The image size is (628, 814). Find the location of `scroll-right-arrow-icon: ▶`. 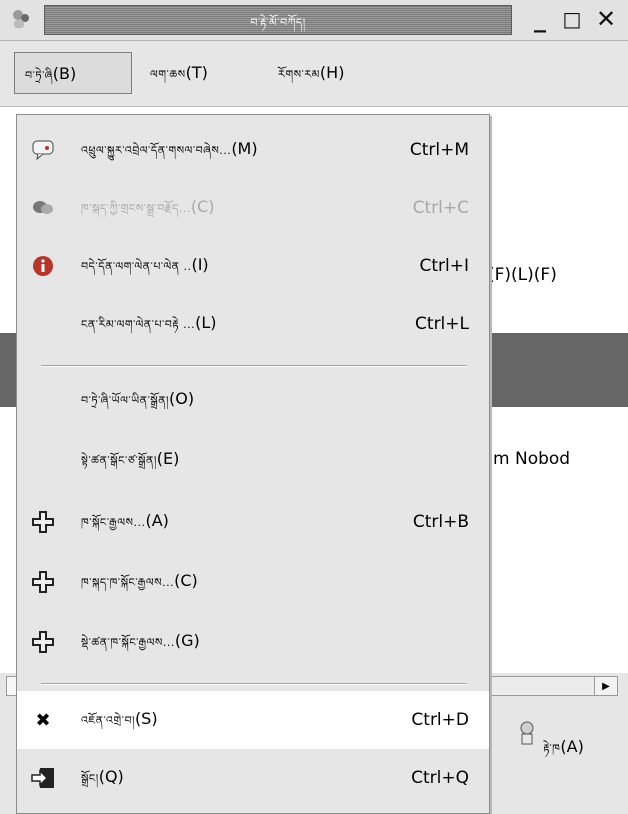

scroll-right-arrow-icon: ▶ is located at coordinates (605, 686).